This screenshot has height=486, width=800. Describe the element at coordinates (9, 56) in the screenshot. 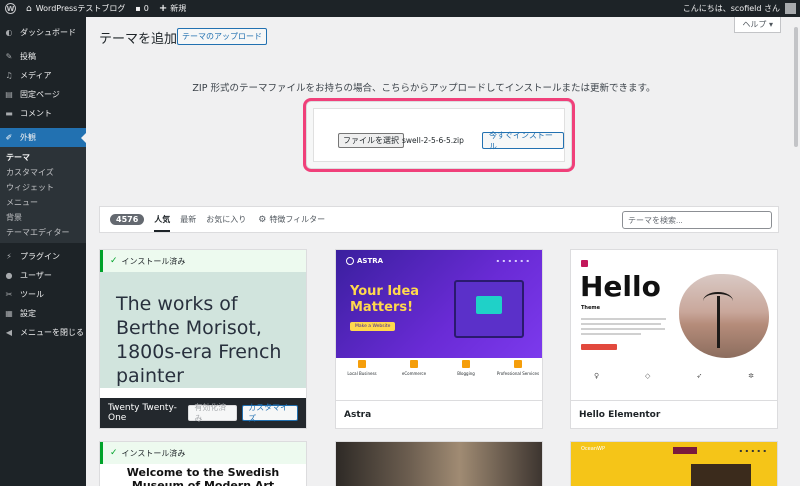

I see `pin-icon: ✎` at that location.